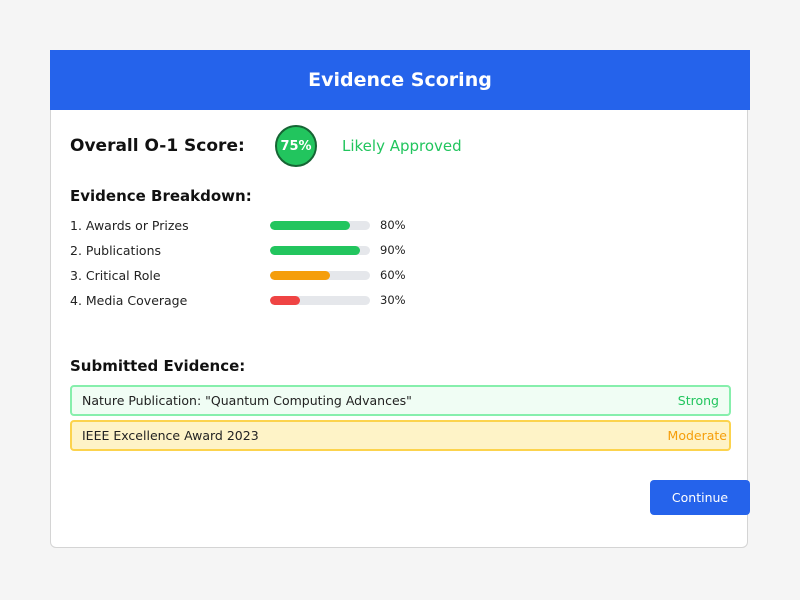 The image size is (800, 600). What do you see at coordinates (400, 435) in the screenshot?
I see `evidence-item: IEEE Excellence Award 2023 Moderate` at bounding box center [400, 435].